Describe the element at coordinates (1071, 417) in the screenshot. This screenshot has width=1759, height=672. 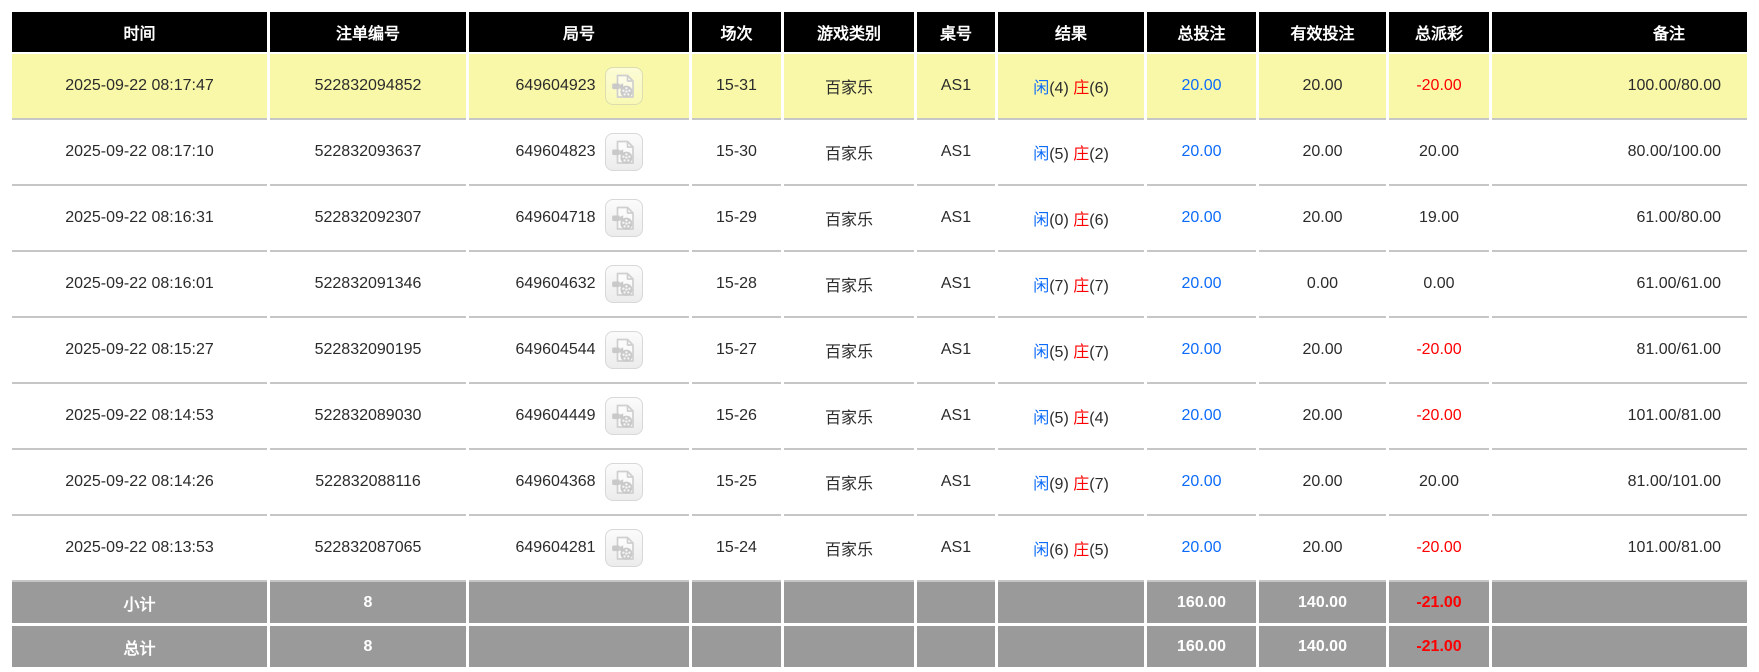
I see `cell-result: 闲(5) 庄(4)` at that location.